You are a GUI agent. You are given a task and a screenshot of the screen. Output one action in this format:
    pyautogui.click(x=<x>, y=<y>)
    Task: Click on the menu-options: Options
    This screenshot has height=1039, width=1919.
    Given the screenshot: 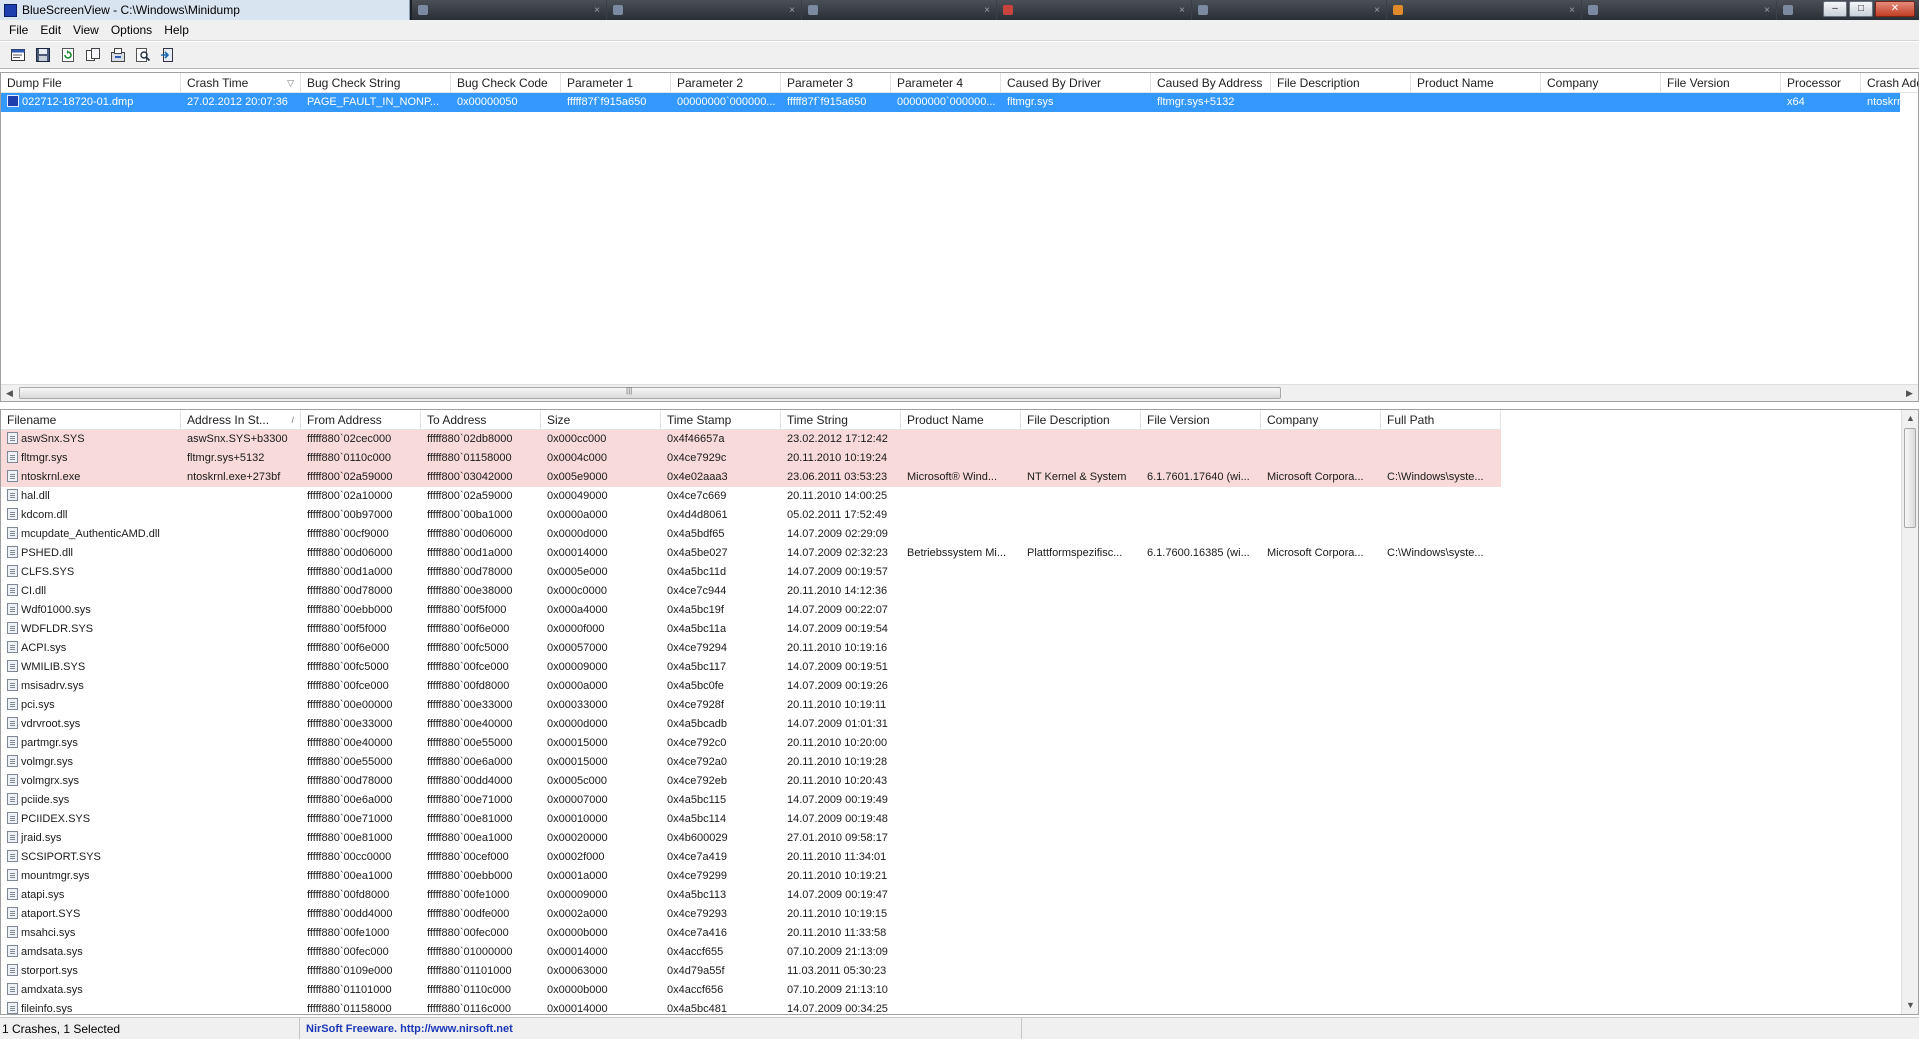 What is the action you would take?
    pyautogui.click(x=131, y=30)
    